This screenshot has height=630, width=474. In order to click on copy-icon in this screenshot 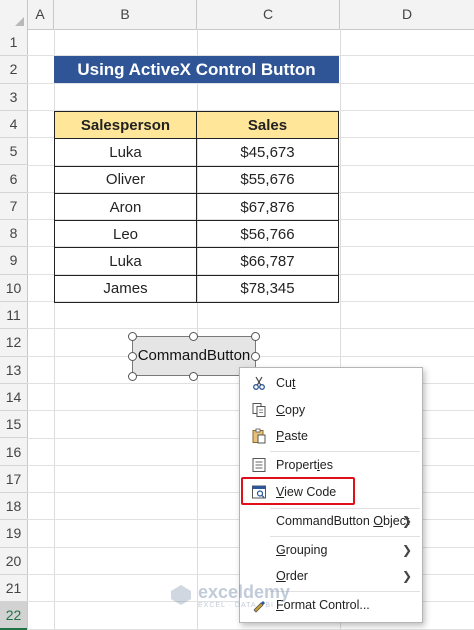, I will do `click(259, 410)`.